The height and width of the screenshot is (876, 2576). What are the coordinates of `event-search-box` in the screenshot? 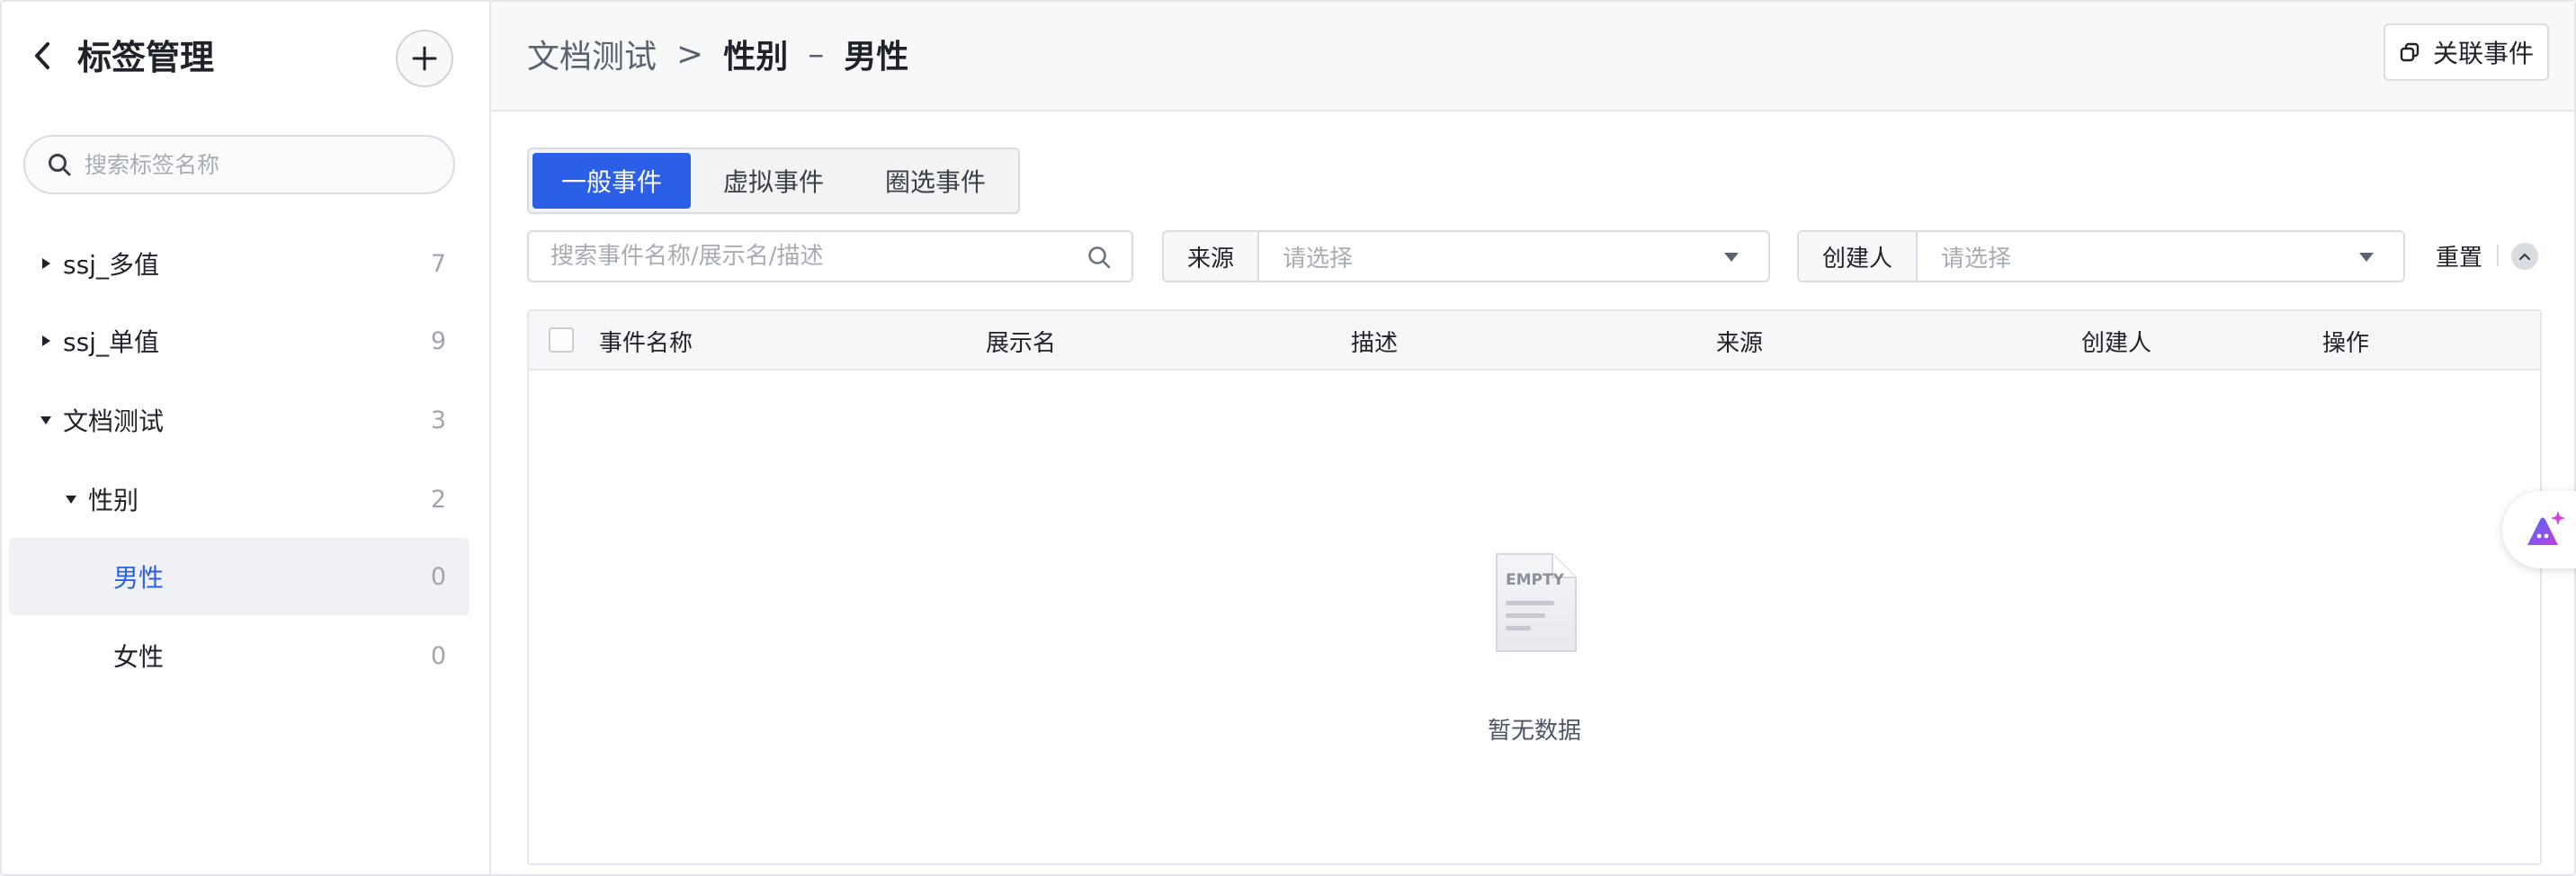 It's located at (830, 256).